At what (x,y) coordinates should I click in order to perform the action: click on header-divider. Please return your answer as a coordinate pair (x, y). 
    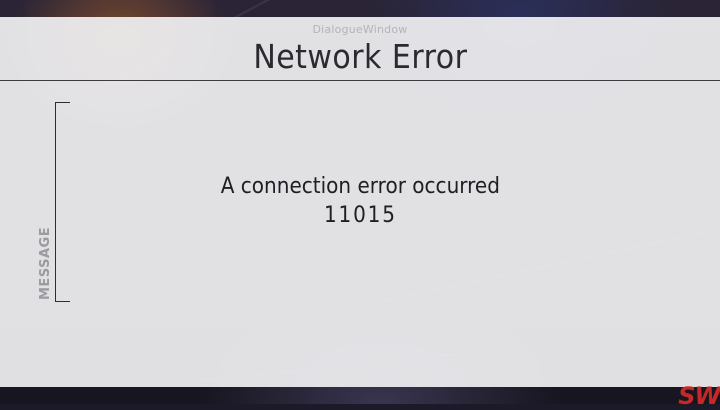
    Looking at the image, I should click on (360, 80).